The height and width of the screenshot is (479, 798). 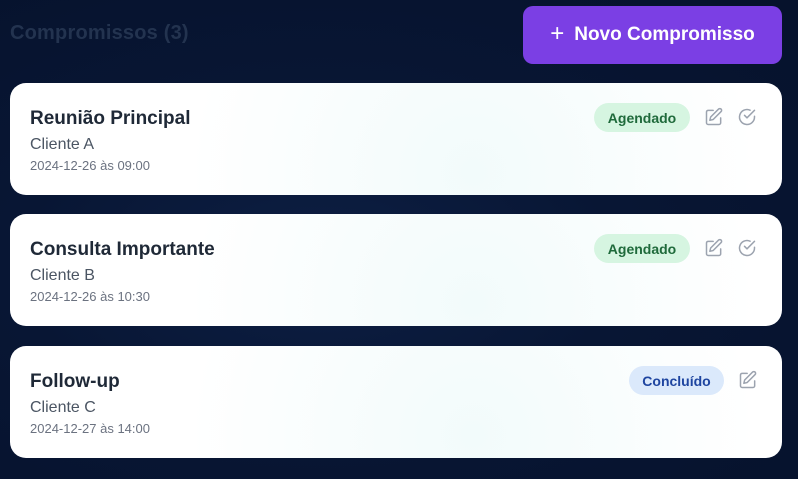 I want to click on appointment-datetime: 2024-12-27 às 14:00, so click(x=90, y=428).